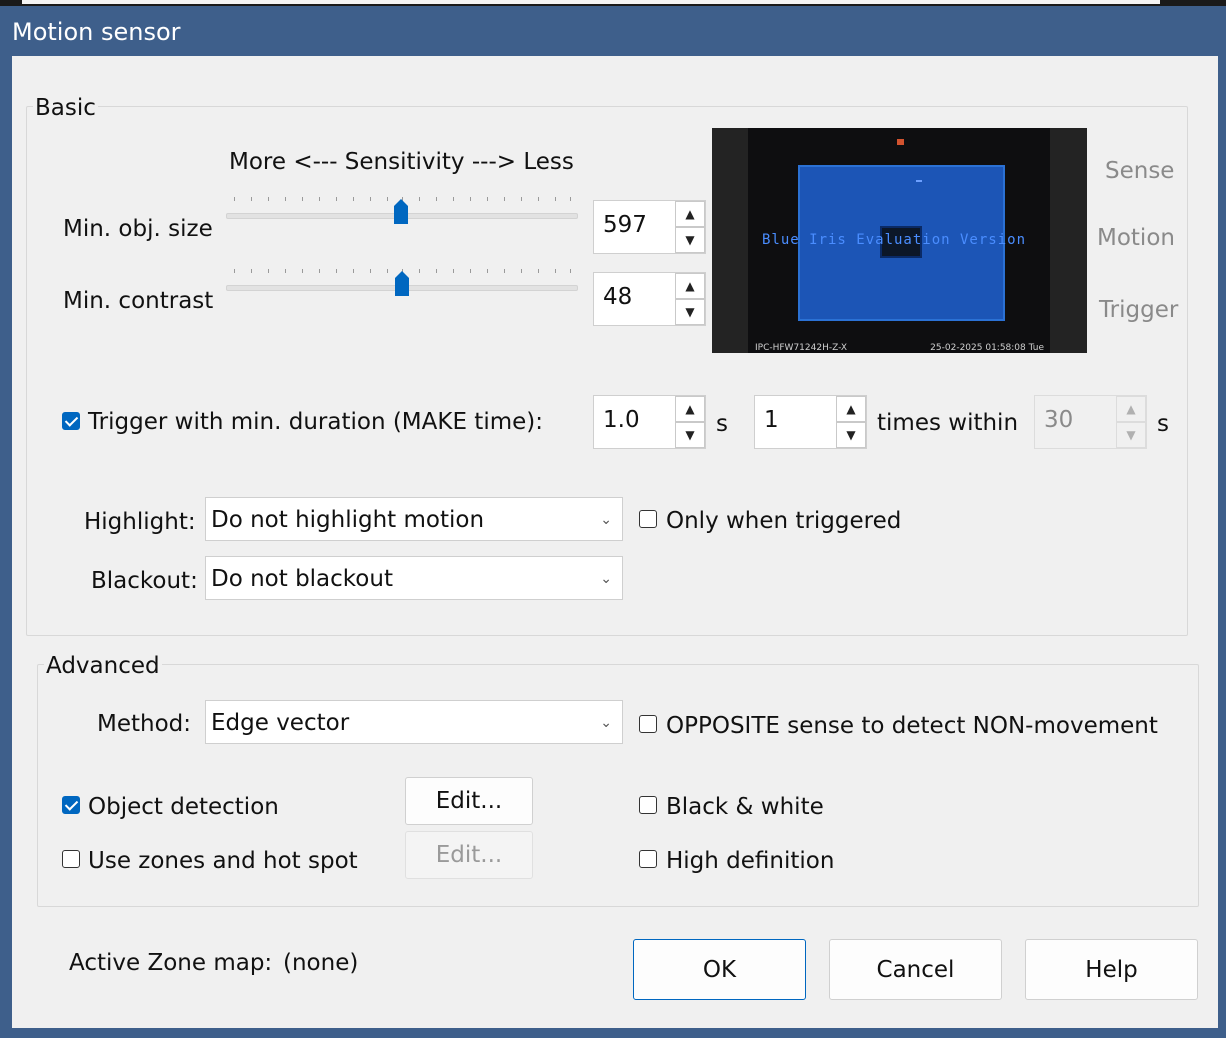 The image size is (1226, 1038). I want to click on min-contrast-thumb, so click(402, 284).